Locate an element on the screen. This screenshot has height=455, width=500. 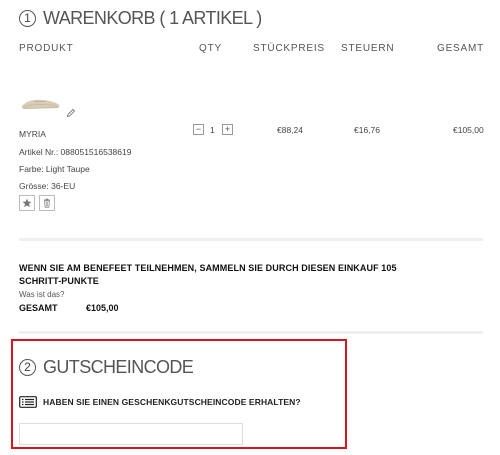
edit-icon is located at coordinates (71, 113).